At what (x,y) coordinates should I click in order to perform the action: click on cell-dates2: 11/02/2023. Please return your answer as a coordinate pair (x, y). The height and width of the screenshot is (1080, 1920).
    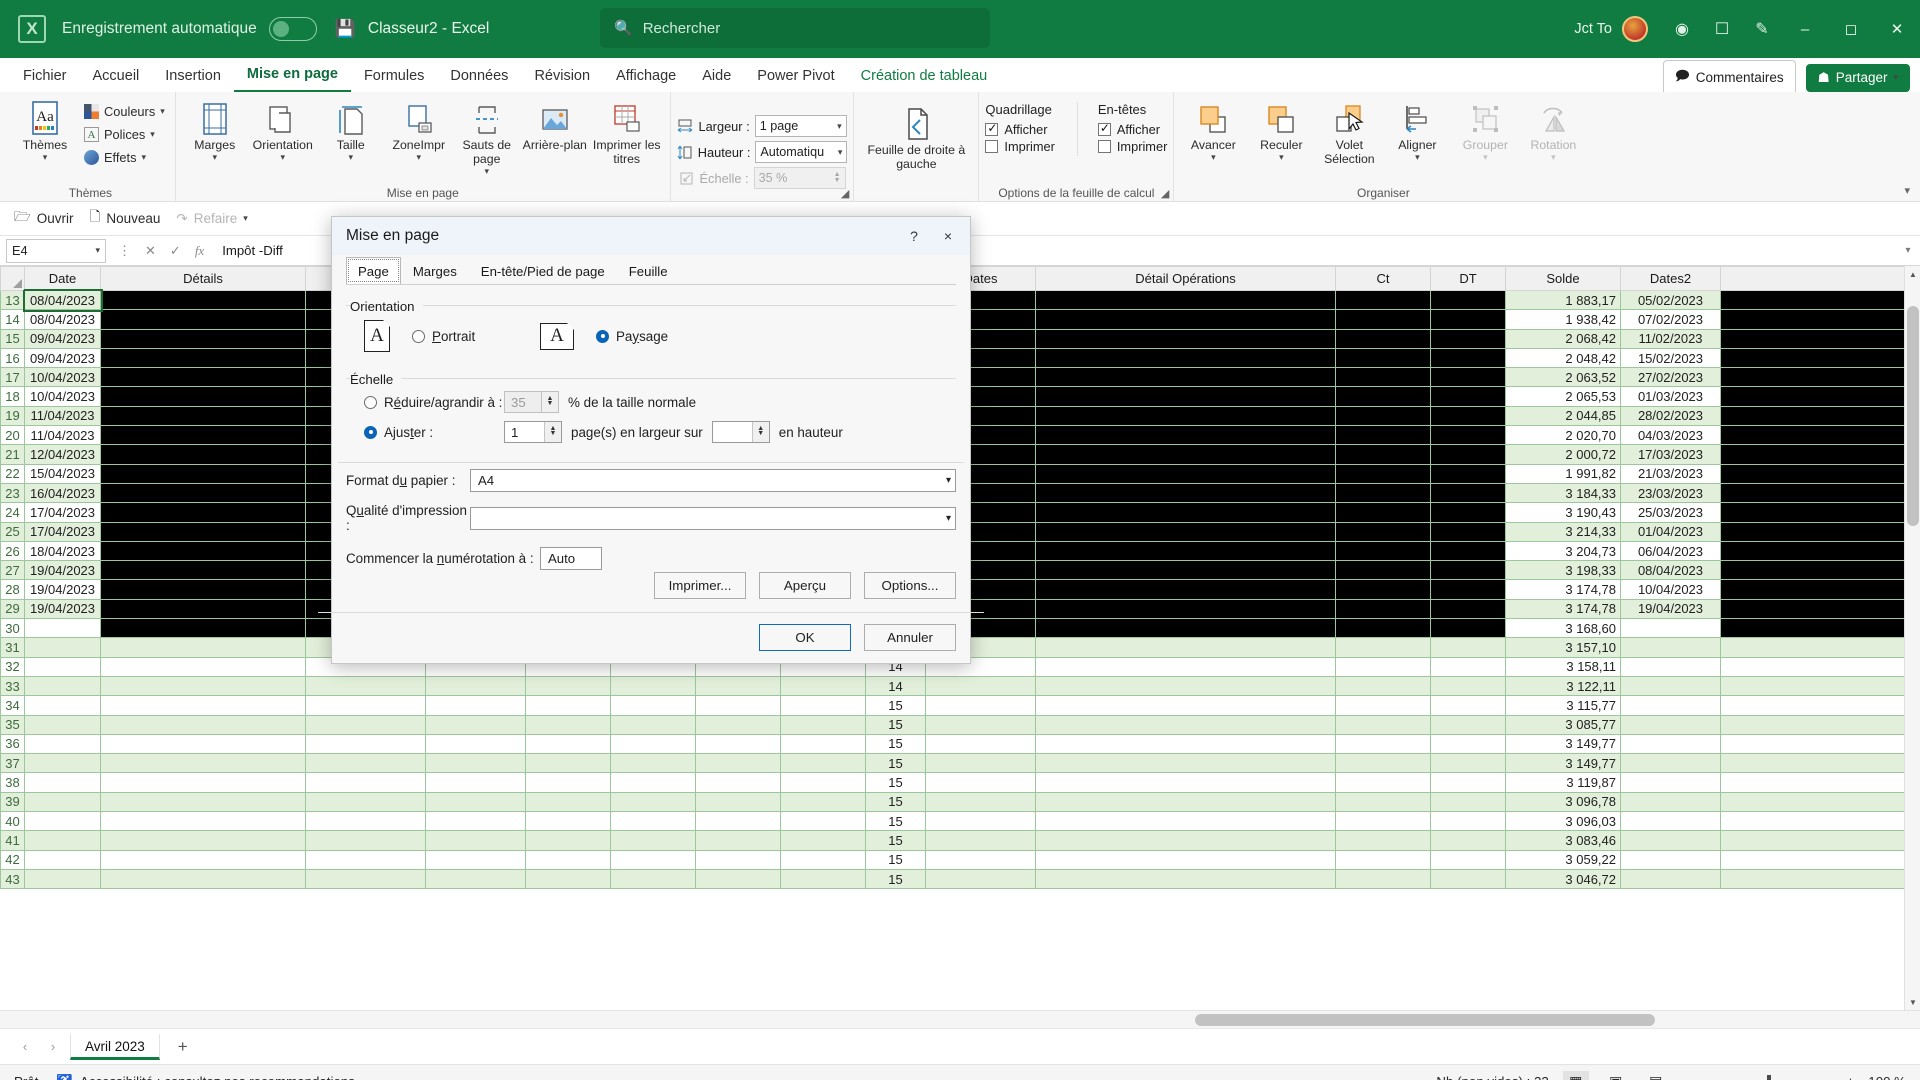
    Looking at the image, I should click on (1670, 338).